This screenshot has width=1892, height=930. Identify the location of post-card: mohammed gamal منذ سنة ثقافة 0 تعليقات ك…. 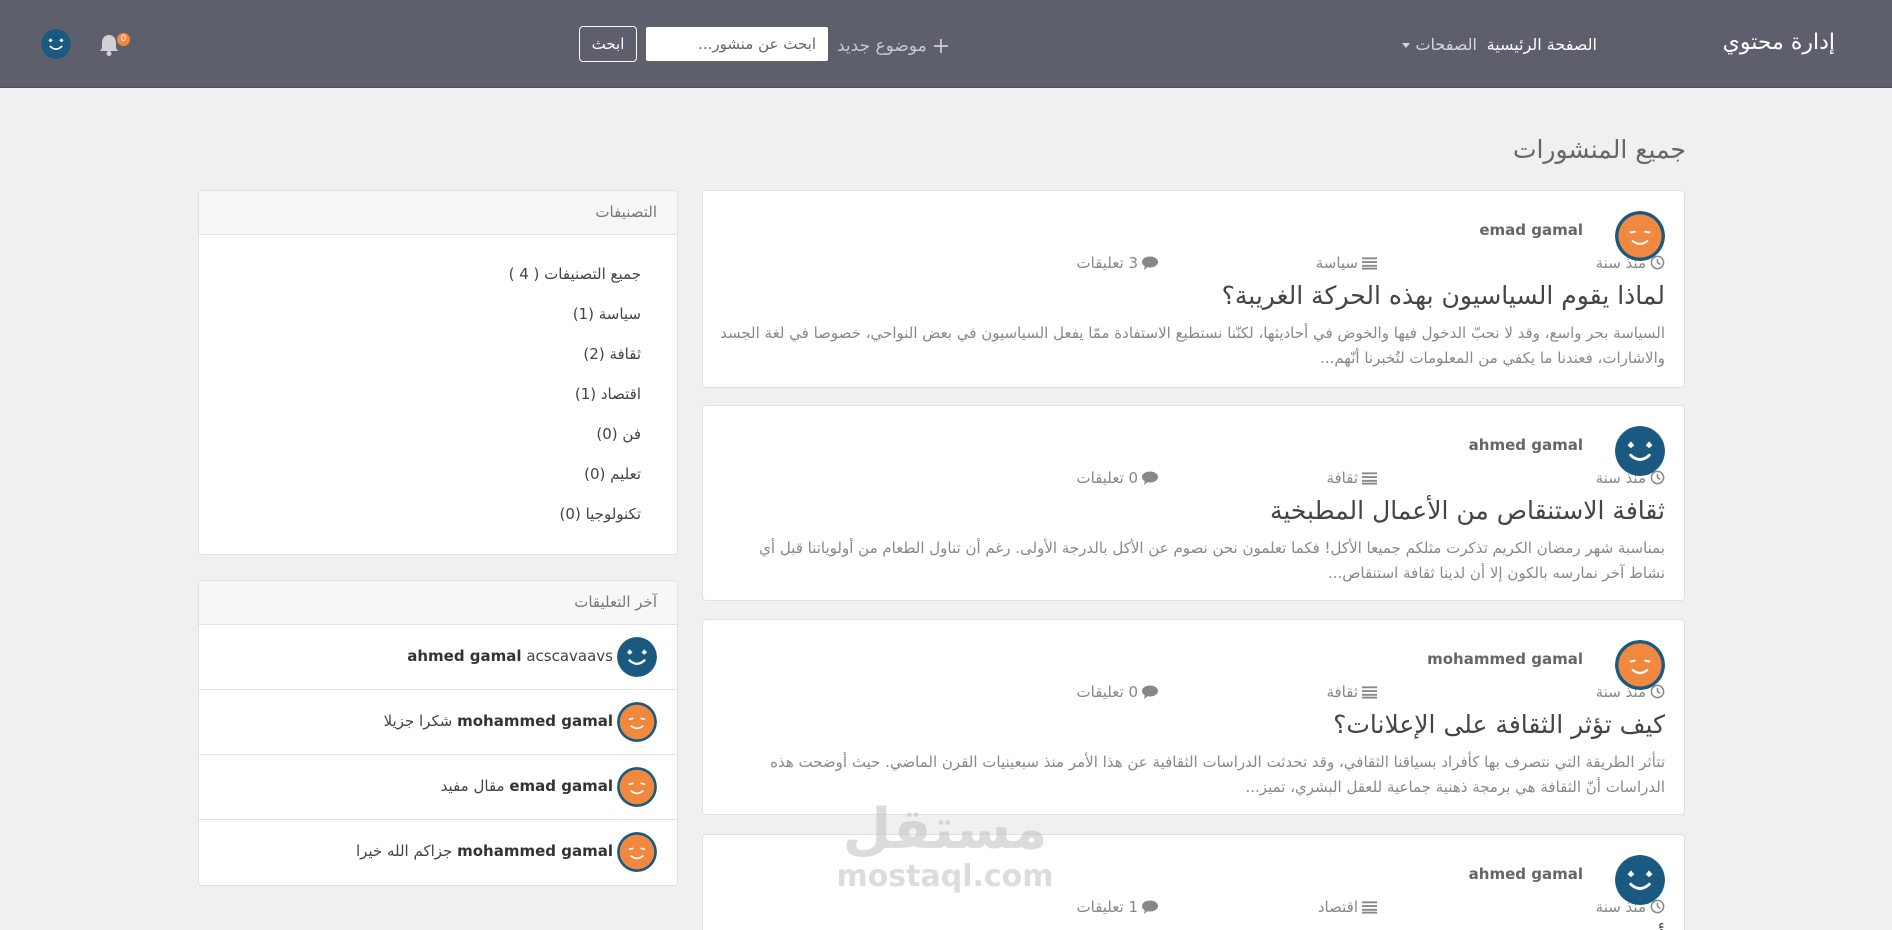
(1193, 717).